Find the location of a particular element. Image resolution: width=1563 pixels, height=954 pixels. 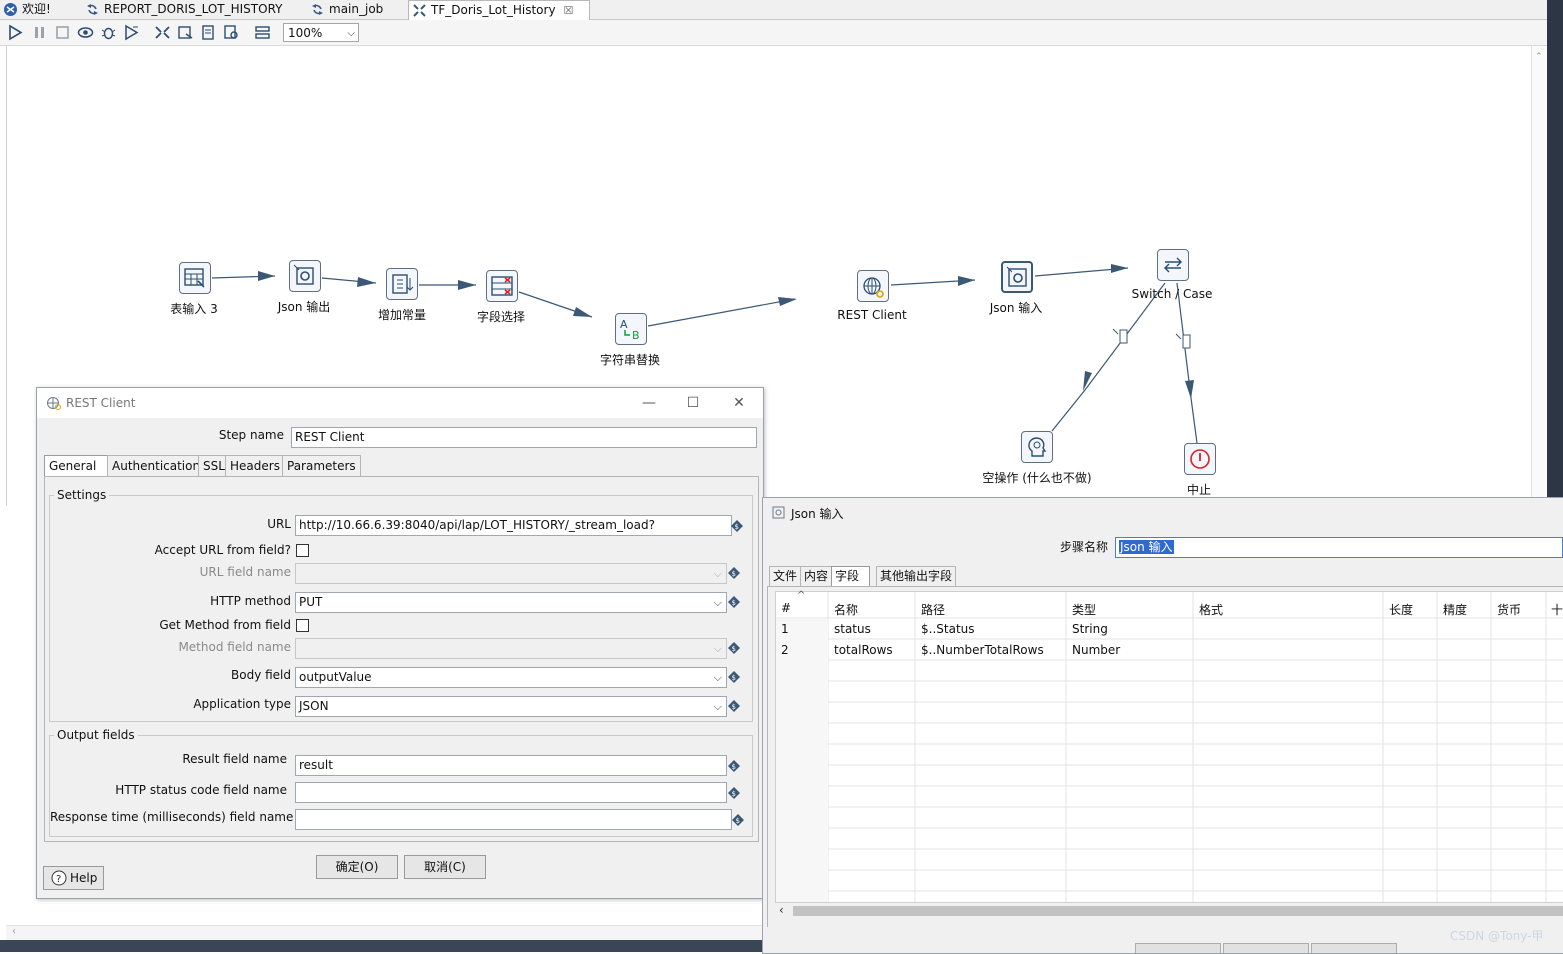

body-field-select: outputValue ⌵ is located at coordinates (511, 677).